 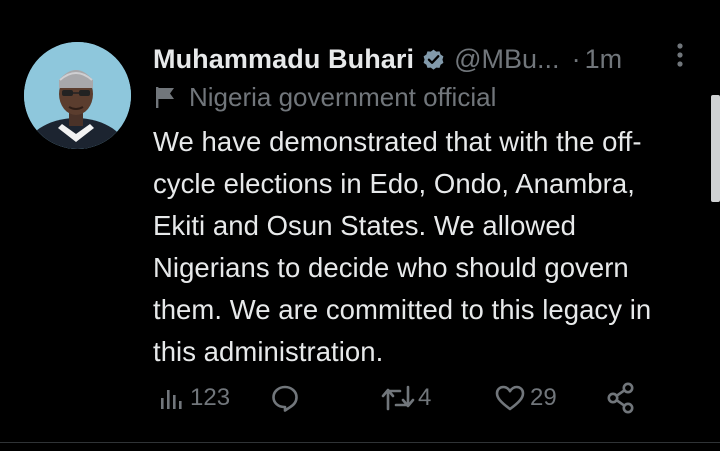 I want to click on account-label: Nigeria government official, so click(x=324, y=97).